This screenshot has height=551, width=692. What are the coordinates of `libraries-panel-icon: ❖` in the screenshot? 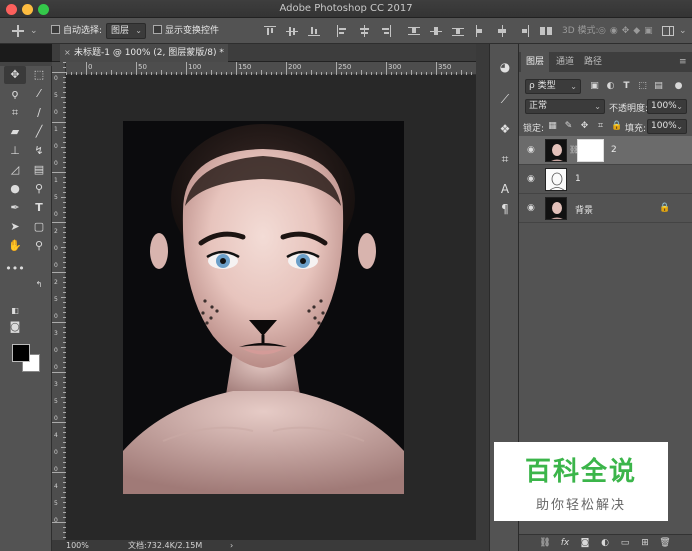 It's located at (505, 129).